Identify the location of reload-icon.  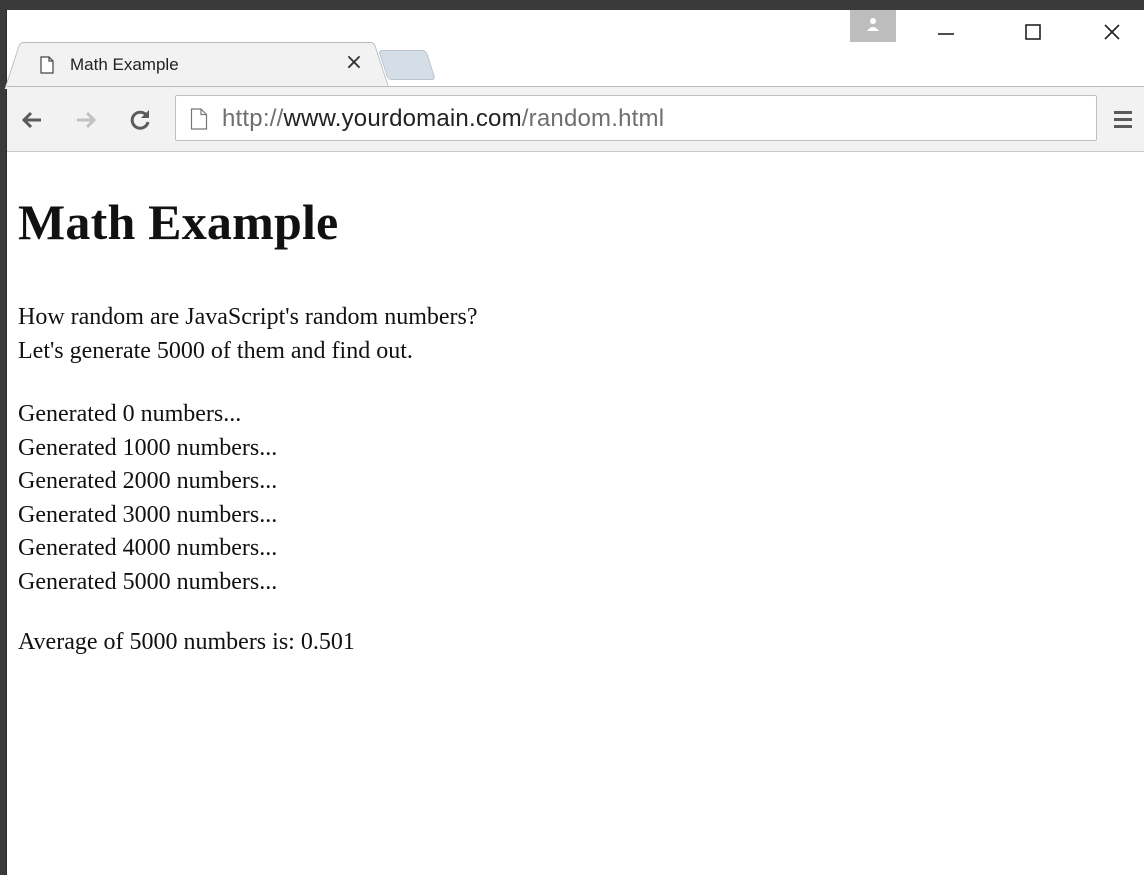
(140, 120).